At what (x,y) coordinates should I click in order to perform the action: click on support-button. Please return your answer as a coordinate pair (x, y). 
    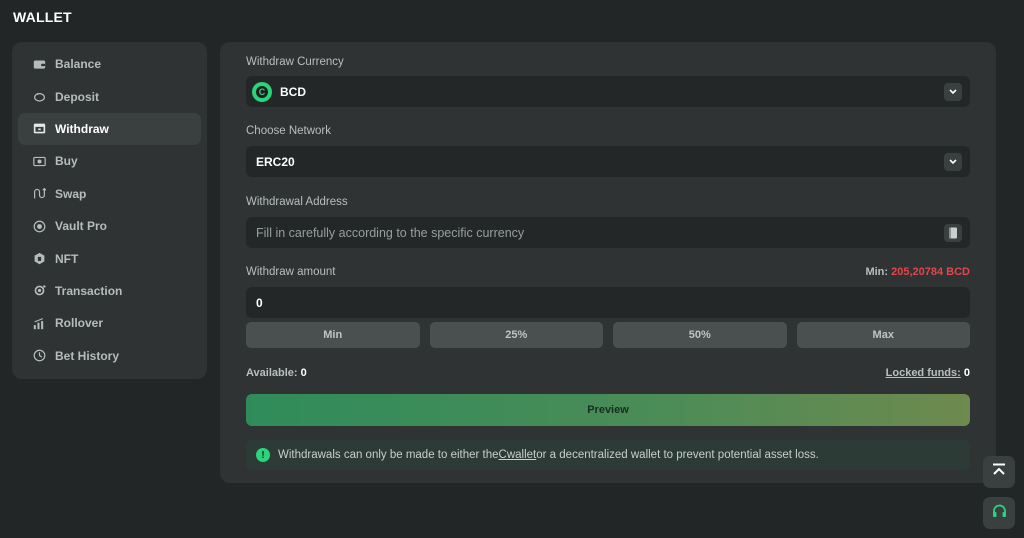
    Looking at the image, I should click on (999, 513).